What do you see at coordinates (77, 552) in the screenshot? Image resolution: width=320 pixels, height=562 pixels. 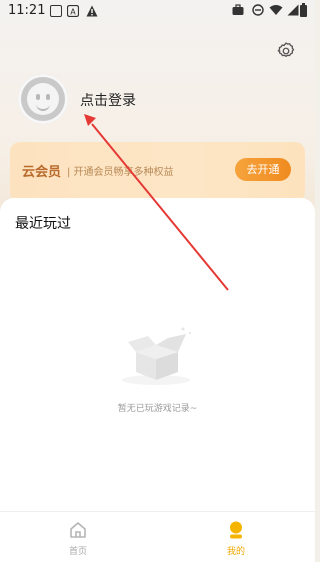 I see `nav-label-home: 首页` at bounding box center [77, 552].